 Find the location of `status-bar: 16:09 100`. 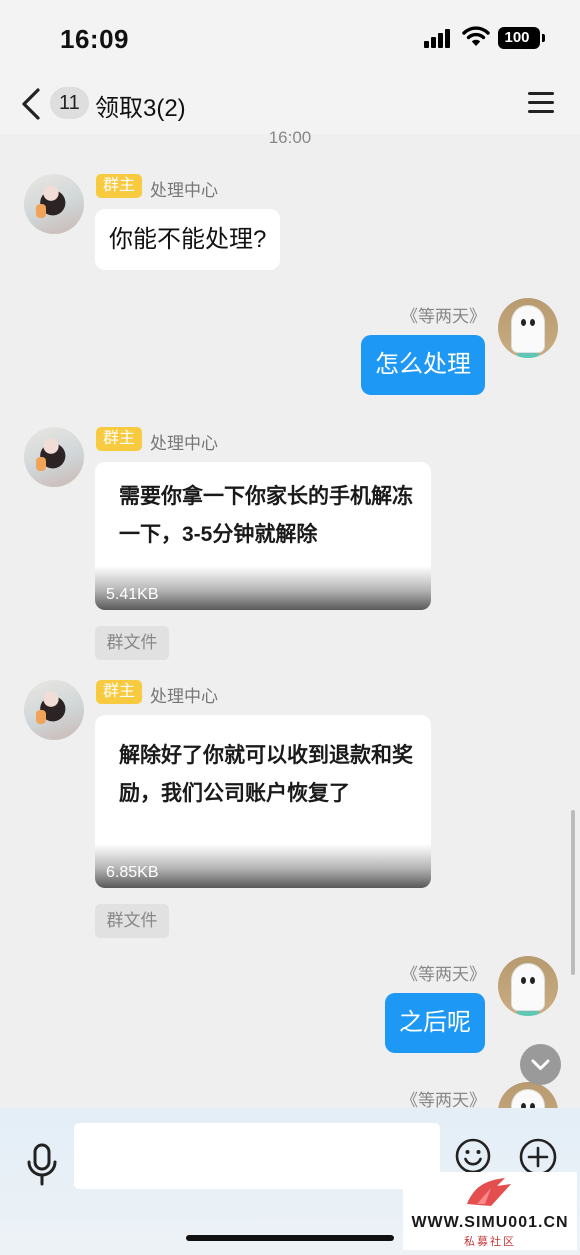

status-bar: 16:09 100 is located at coordinates (290, 38).